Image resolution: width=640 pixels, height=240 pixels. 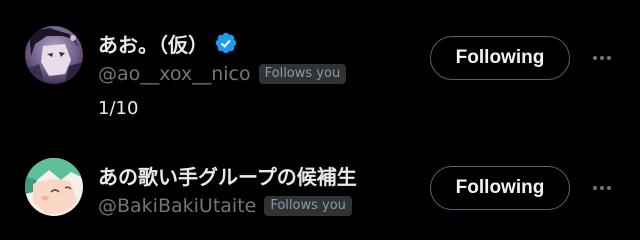 I want to click on name-row: あお。（仮）, so click(x=168, y=43).